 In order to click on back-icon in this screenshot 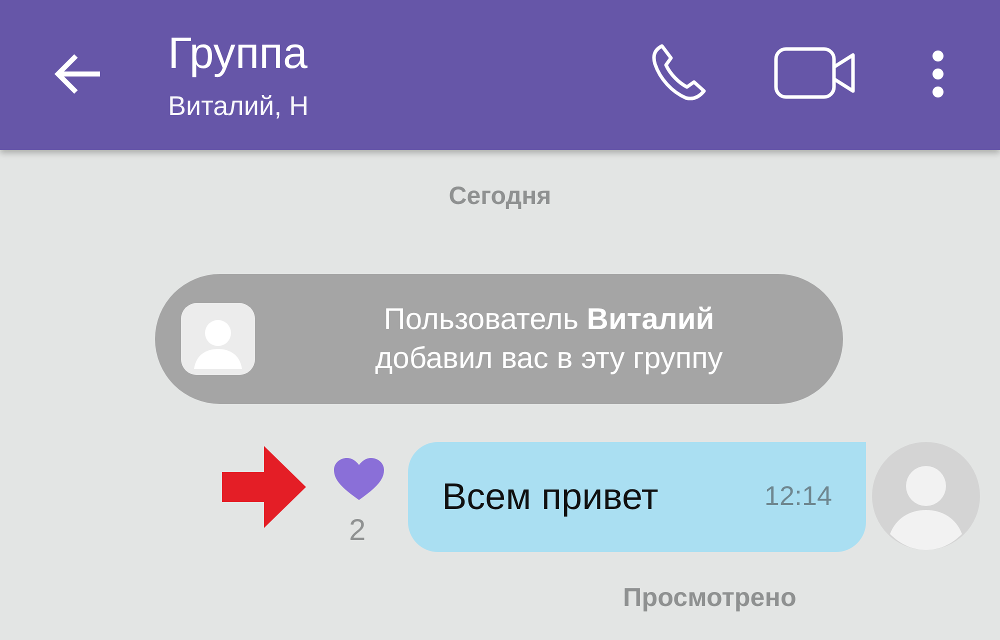, I will do `click(78, 74)`.